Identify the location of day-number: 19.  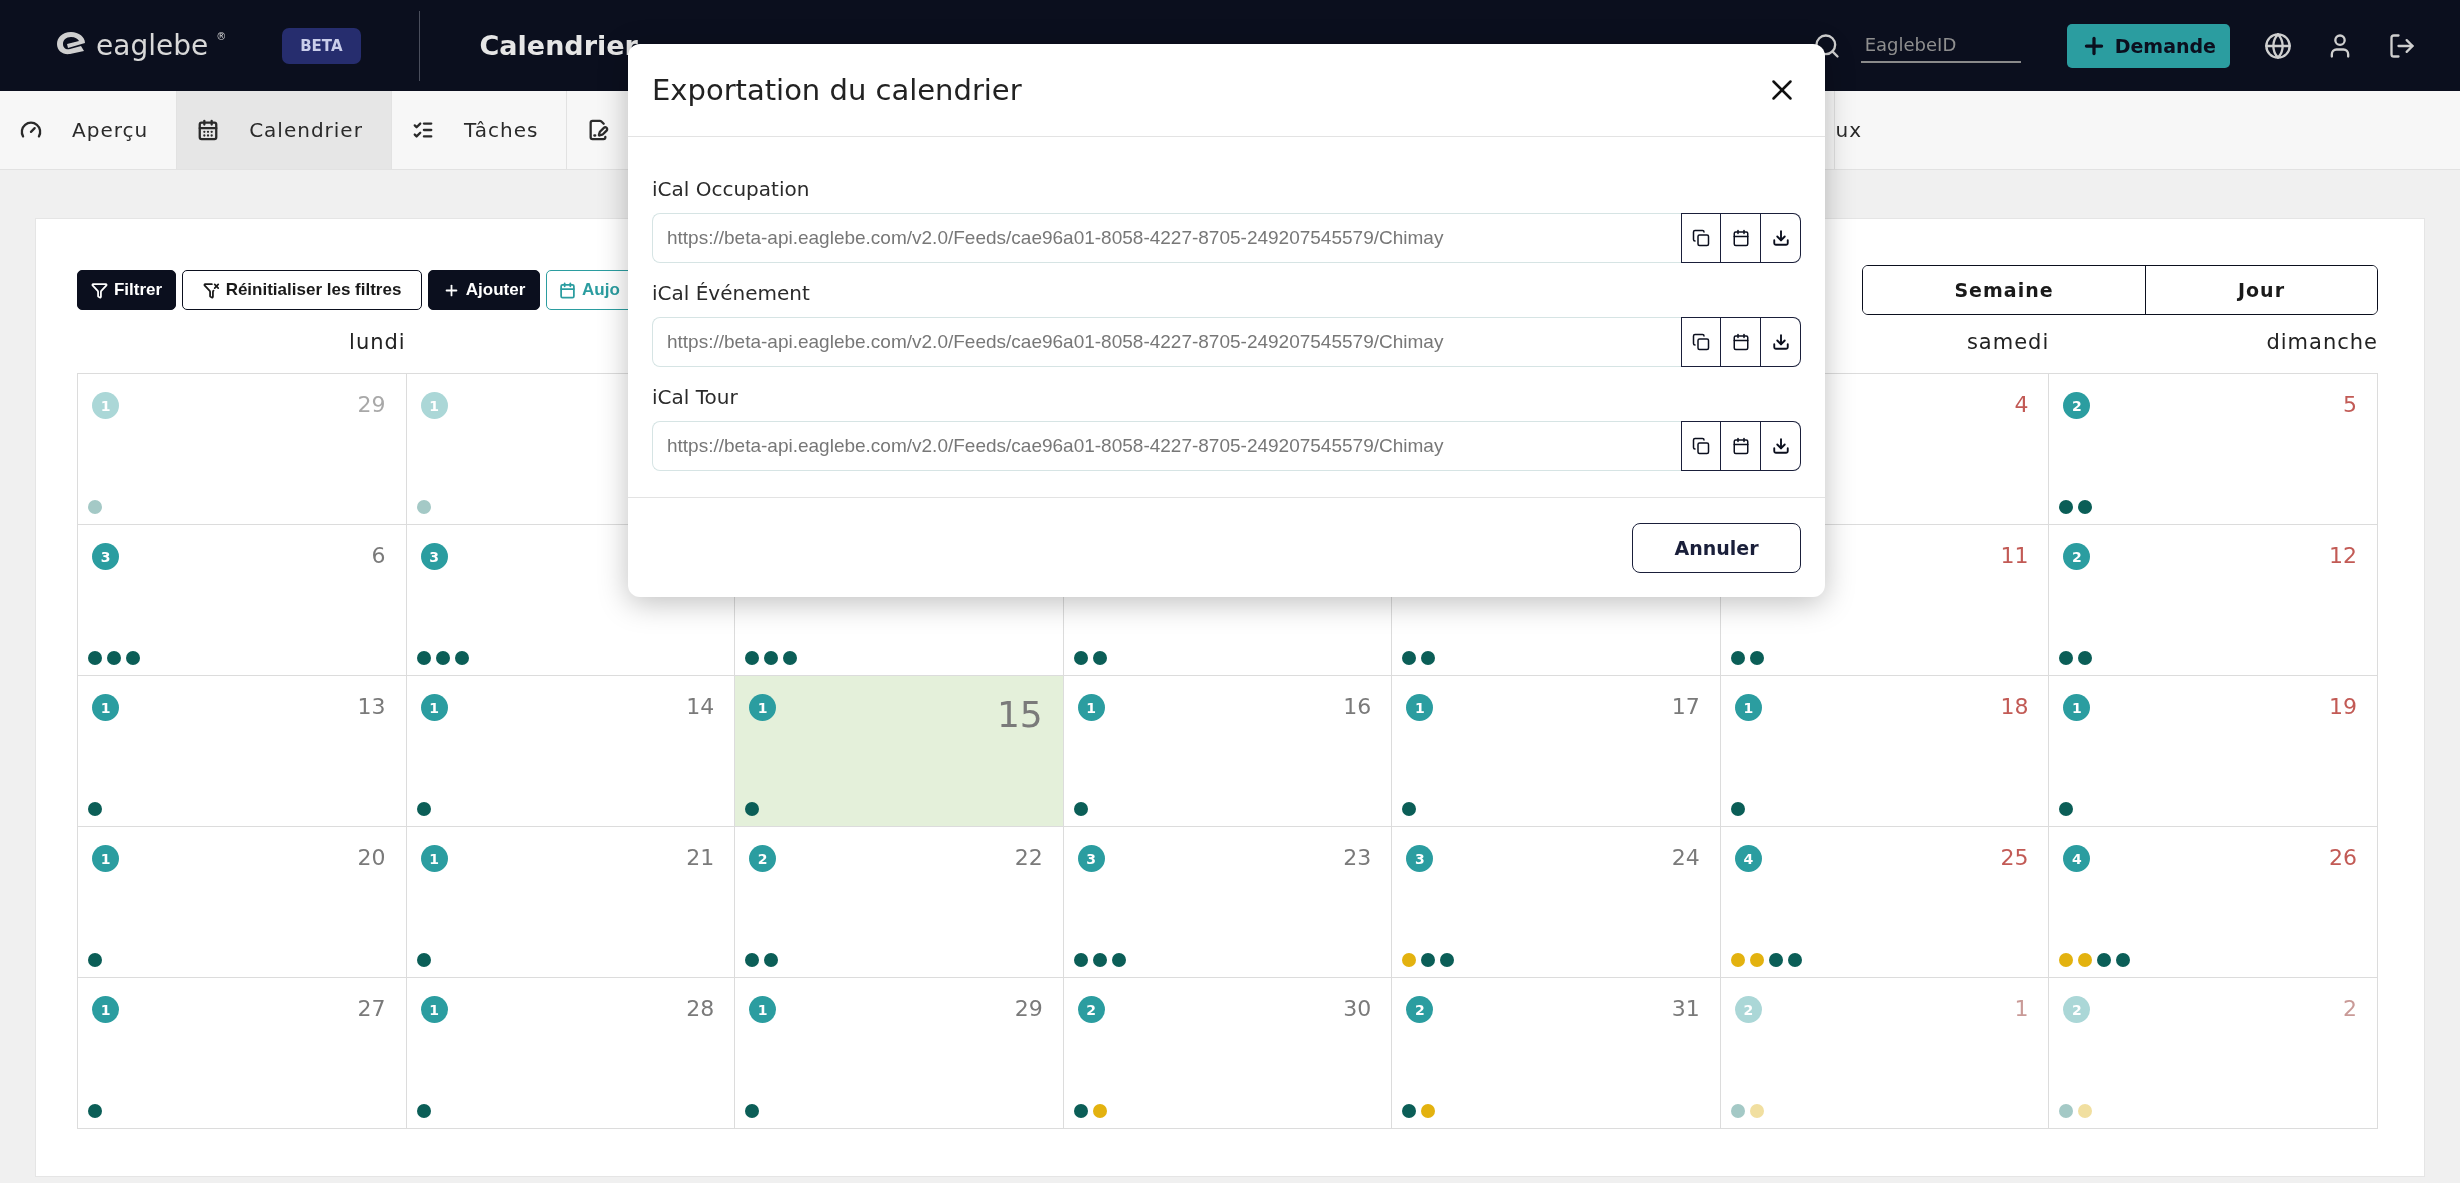
(2343, 706).